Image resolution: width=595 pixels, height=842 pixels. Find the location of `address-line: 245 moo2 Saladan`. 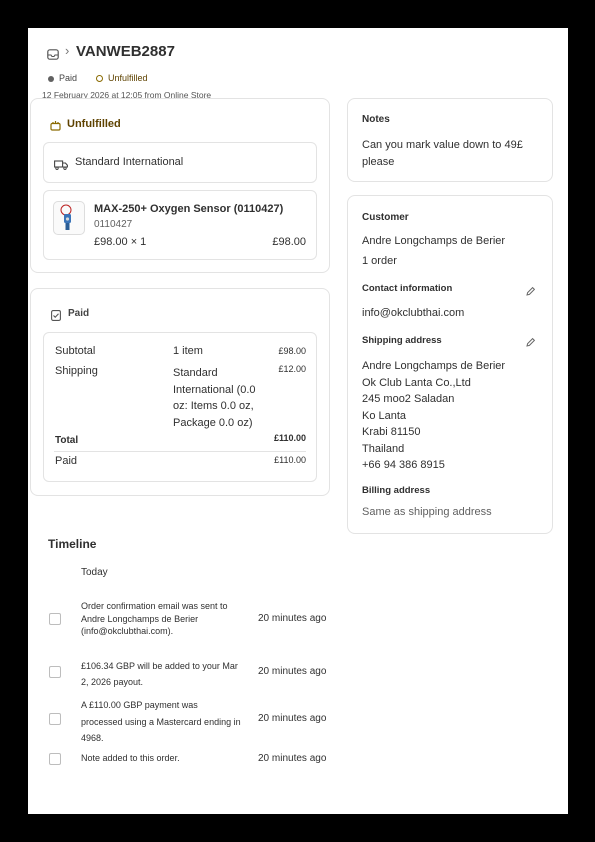

address-line: 245 moo2 Saladan is located at coordinates (408, 399).